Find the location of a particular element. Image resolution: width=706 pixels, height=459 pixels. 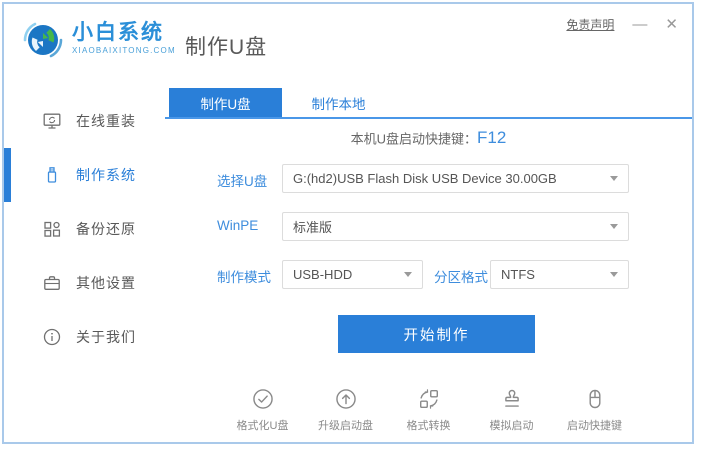

tool-upgrade-boot-disk: 升级启动盘 is located at coordinates (346, 410).